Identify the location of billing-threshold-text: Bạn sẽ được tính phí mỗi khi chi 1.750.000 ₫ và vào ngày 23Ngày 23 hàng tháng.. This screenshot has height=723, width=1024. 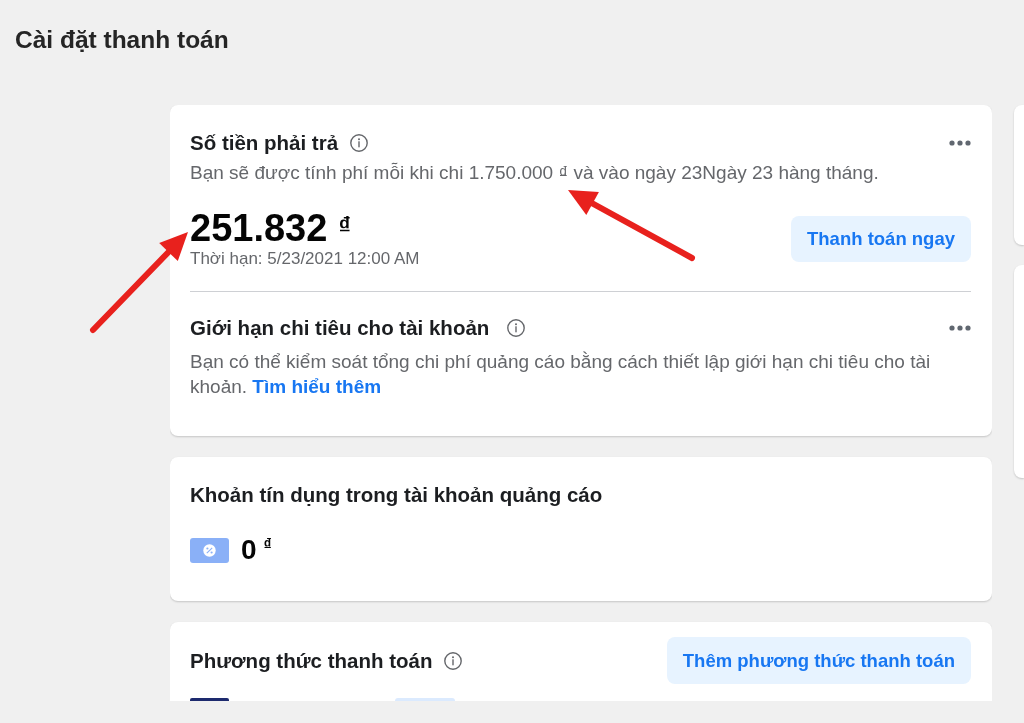
(535, 173).